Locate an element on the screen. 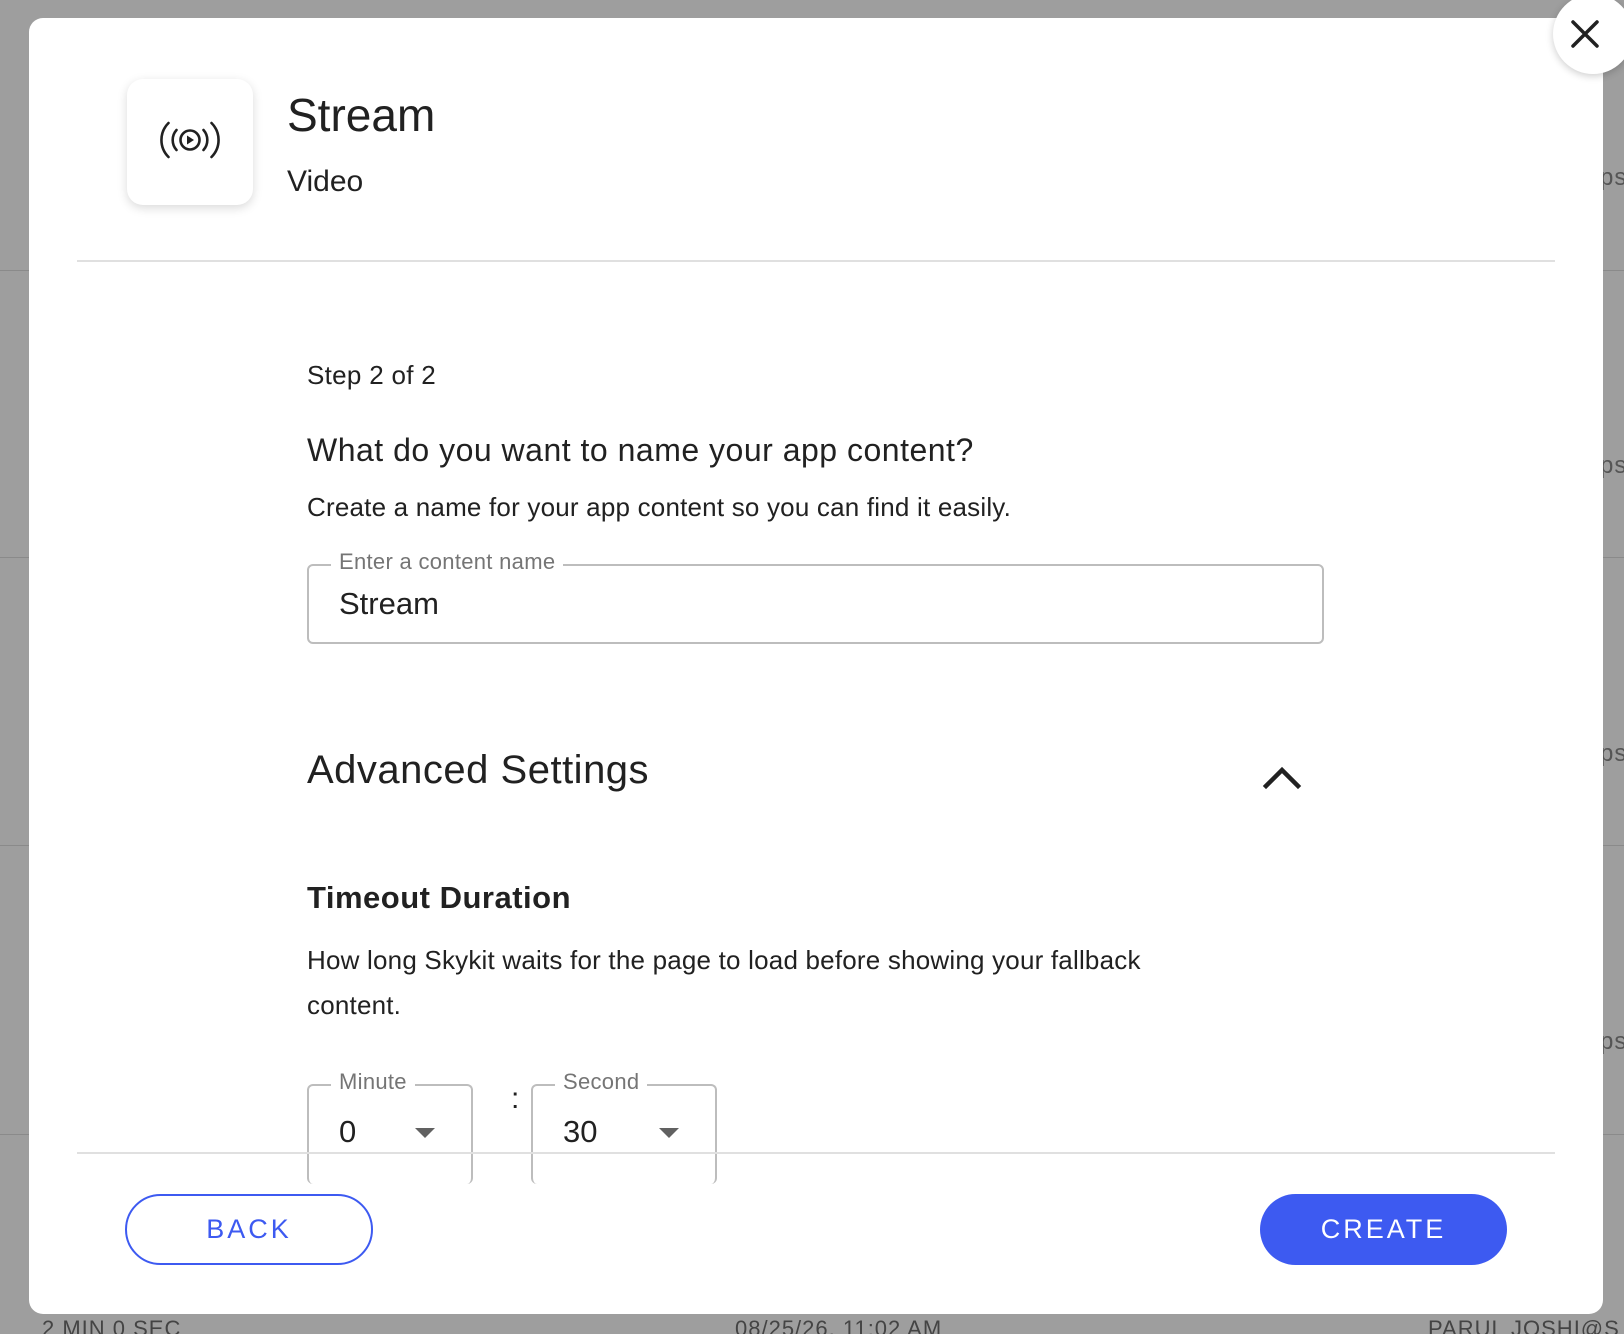 This screenshot has height=1334, width=1624. broadcast-play-icon is located at coordinates (190, 142).